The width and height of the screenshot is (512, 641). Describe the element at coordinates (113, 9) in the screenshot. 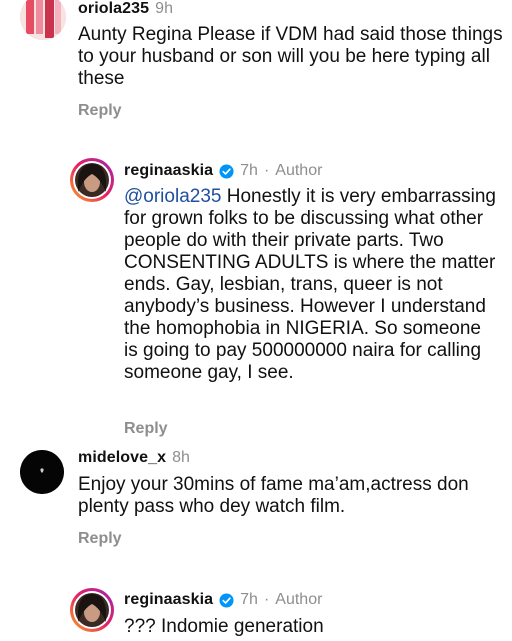

I see `username: oriola235` at that location.